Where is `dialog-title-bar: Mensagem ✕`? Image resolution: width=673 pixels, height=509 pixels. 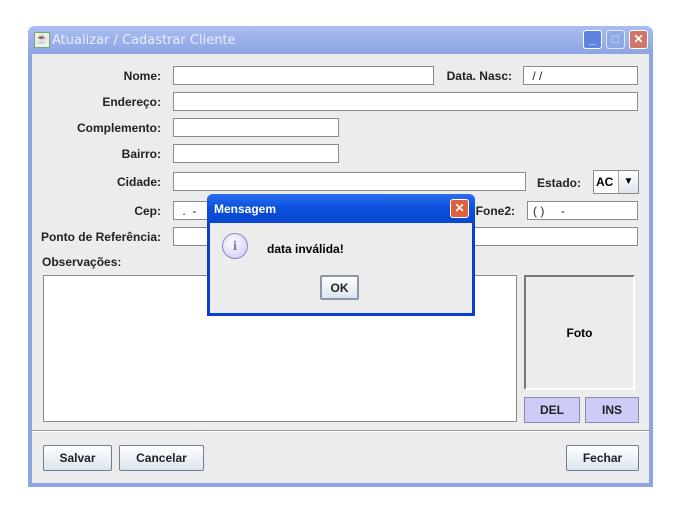
dialog-title-bar: Mensagem ✕ is located at coordinates (341, 208).